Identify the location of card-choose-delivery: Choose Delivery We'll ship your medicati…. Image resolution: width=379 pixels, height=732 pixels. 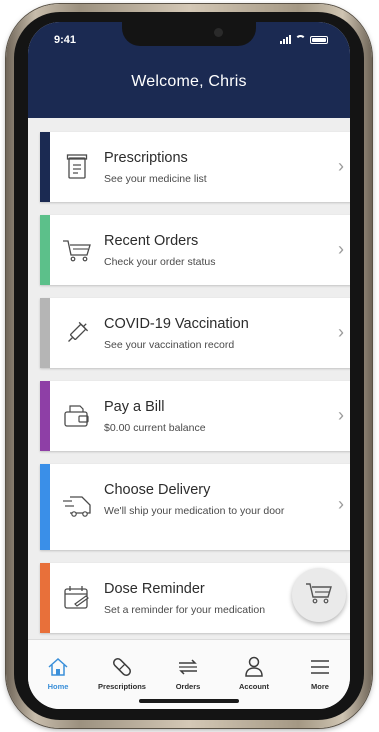
(195, 507).